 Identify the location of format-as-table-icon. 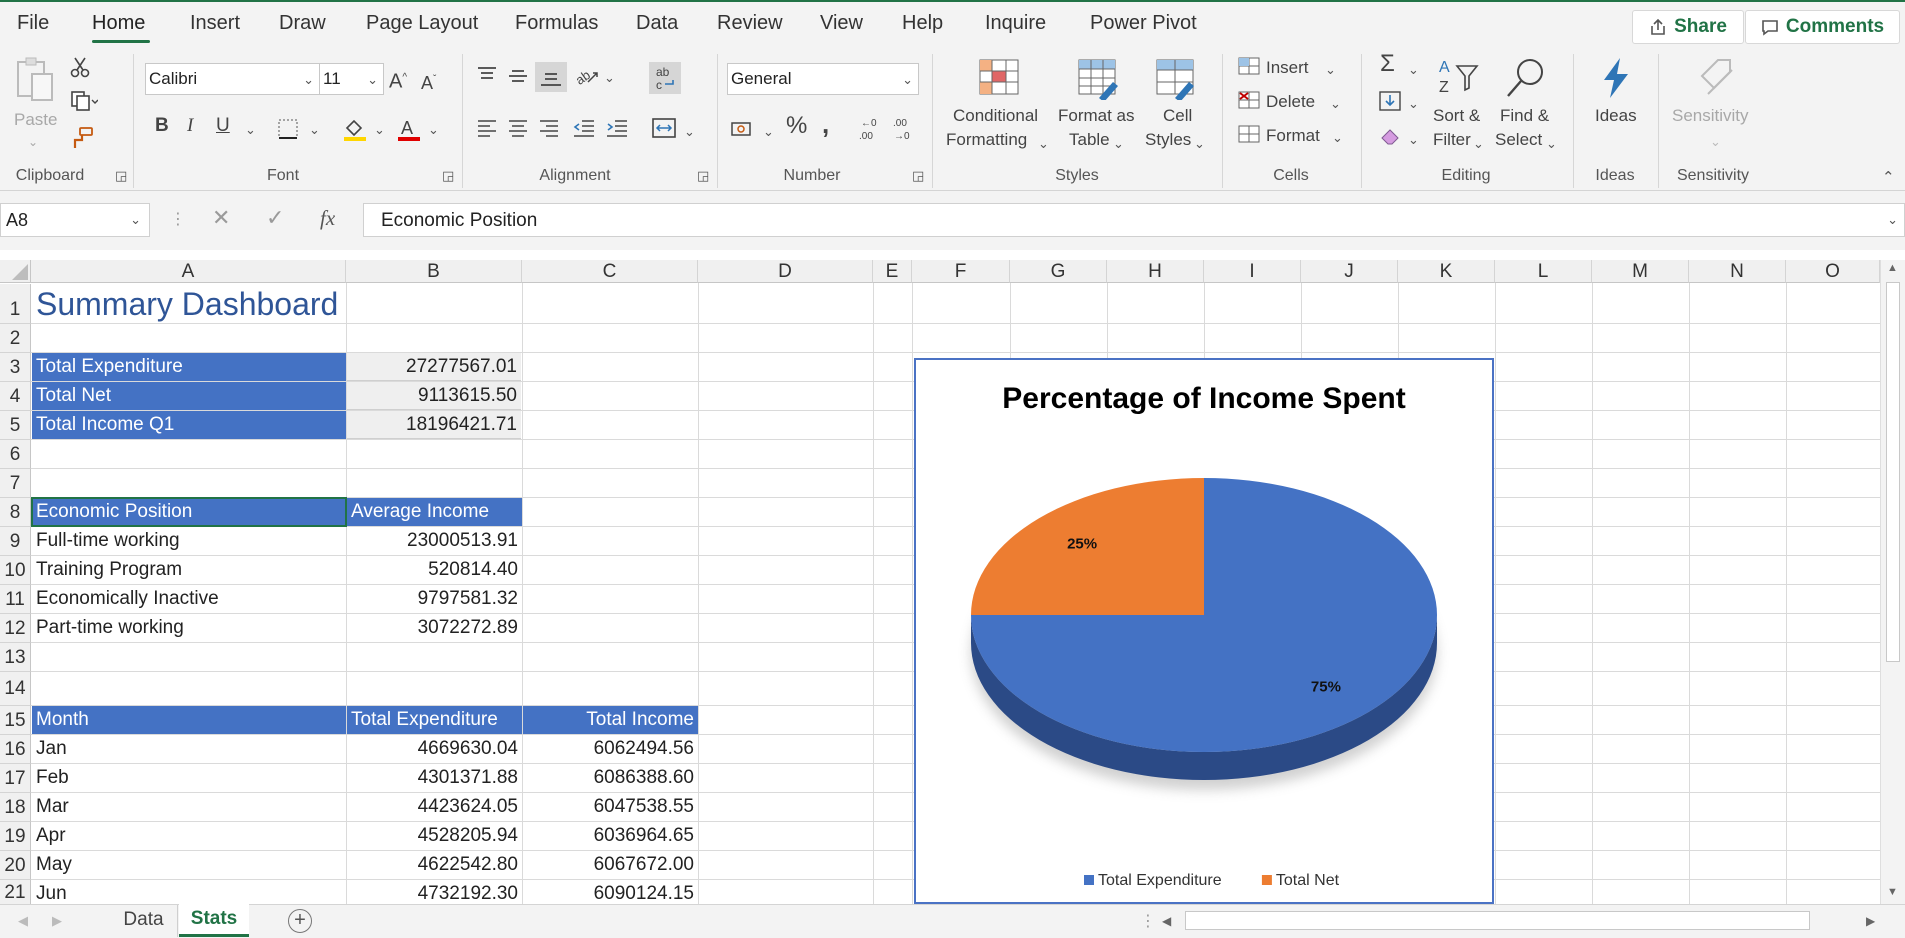
(1099, 81).